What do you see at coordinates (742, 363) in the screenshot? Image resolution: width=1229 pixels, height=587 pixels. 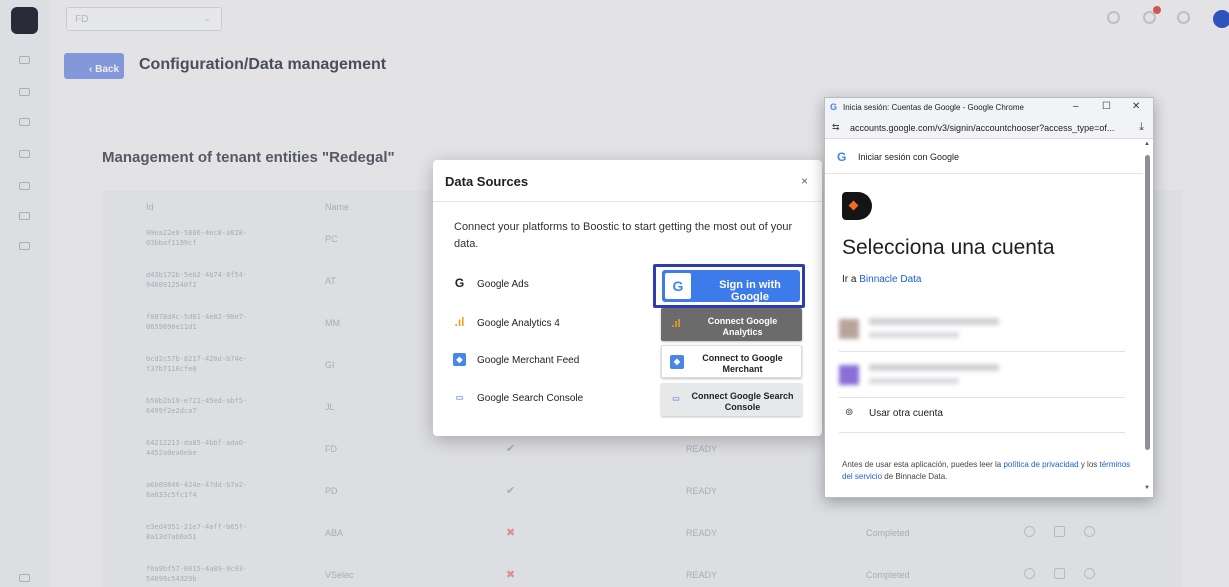 I see `button-label: Connect to Google Merchant` at bounding box center [742, 363].